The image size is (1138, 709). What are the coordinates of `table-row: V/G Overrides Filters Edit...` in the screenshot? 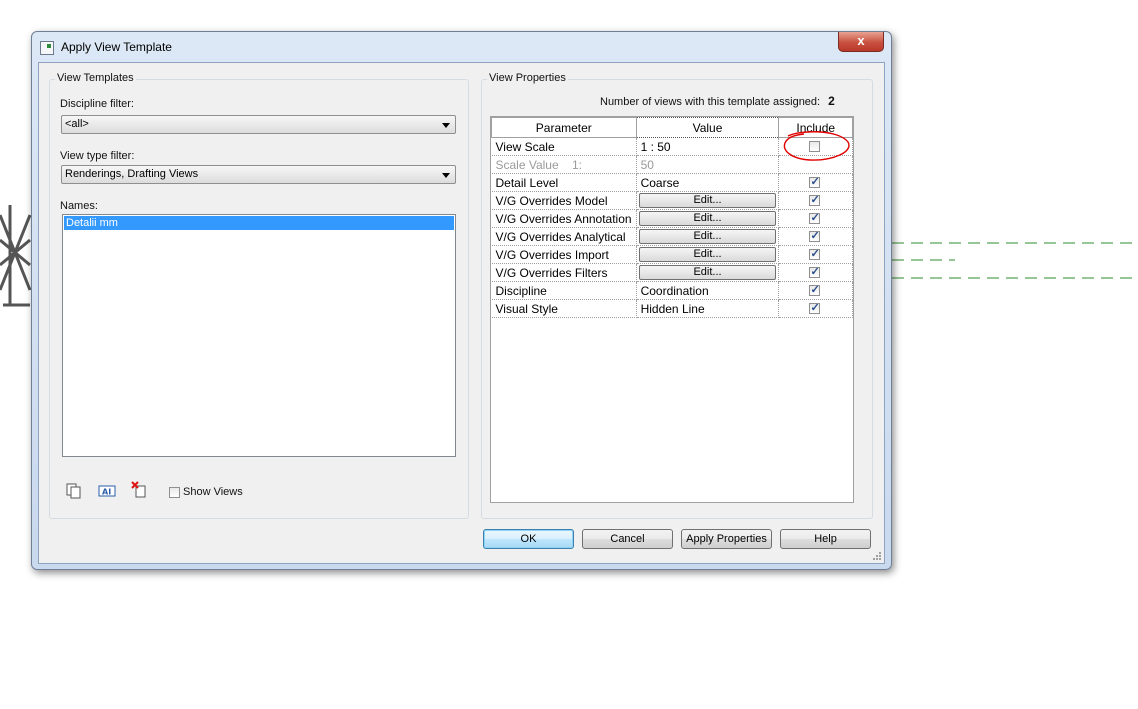 It's located at (672, 272).